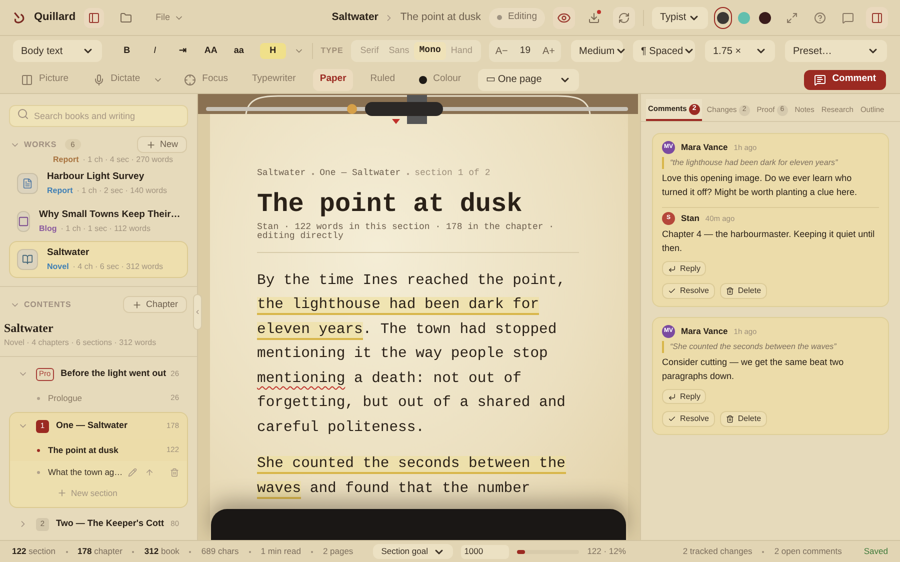 Image resolution: width=900 pixels, height=562 pixels. Describe the element at coordinates (820, 80) in the screenshot. I see `comment-icon` at that location.